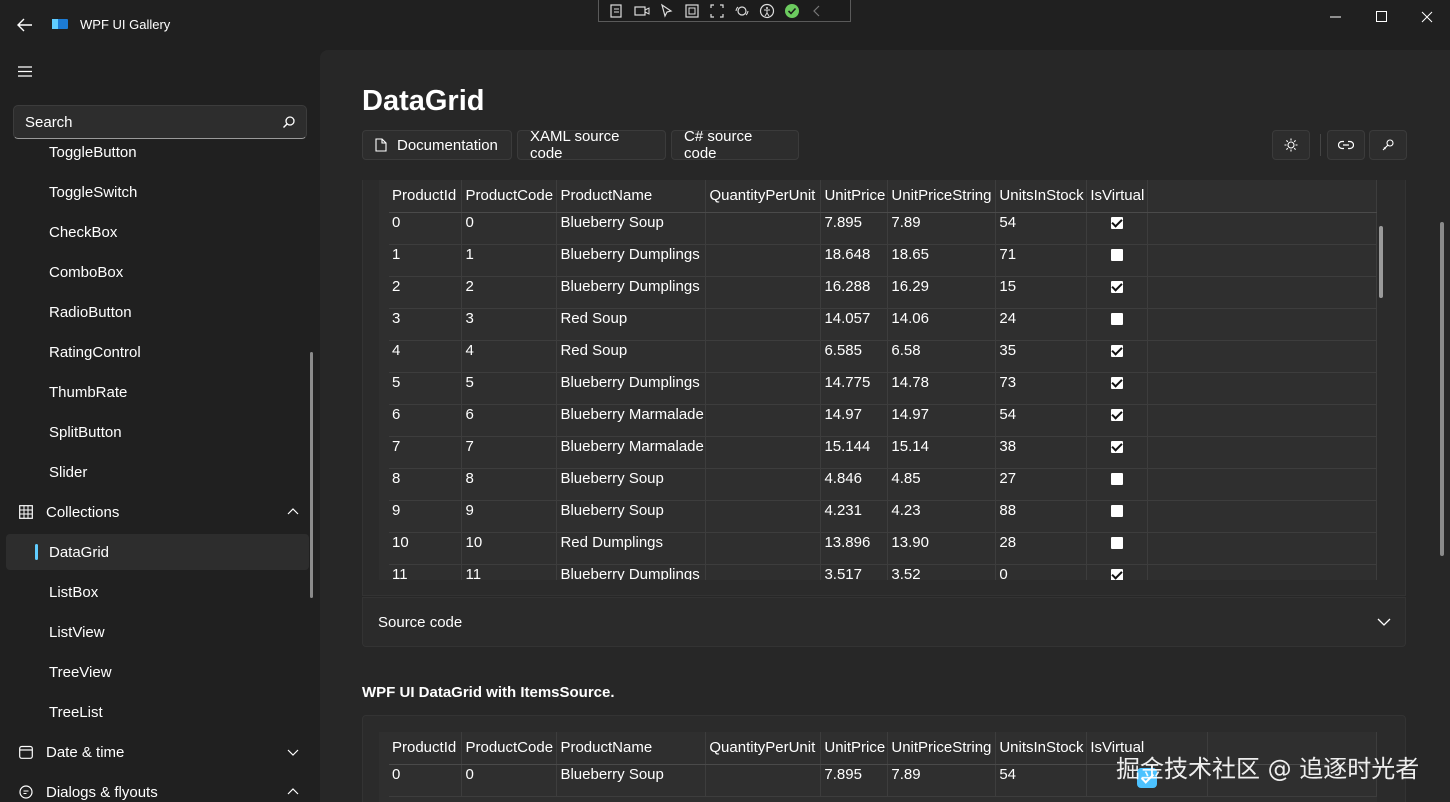  Describe the element at coordinates (157, 712) in the screenshot. I see `sidebar-item-treelist: TreeList` at that location.